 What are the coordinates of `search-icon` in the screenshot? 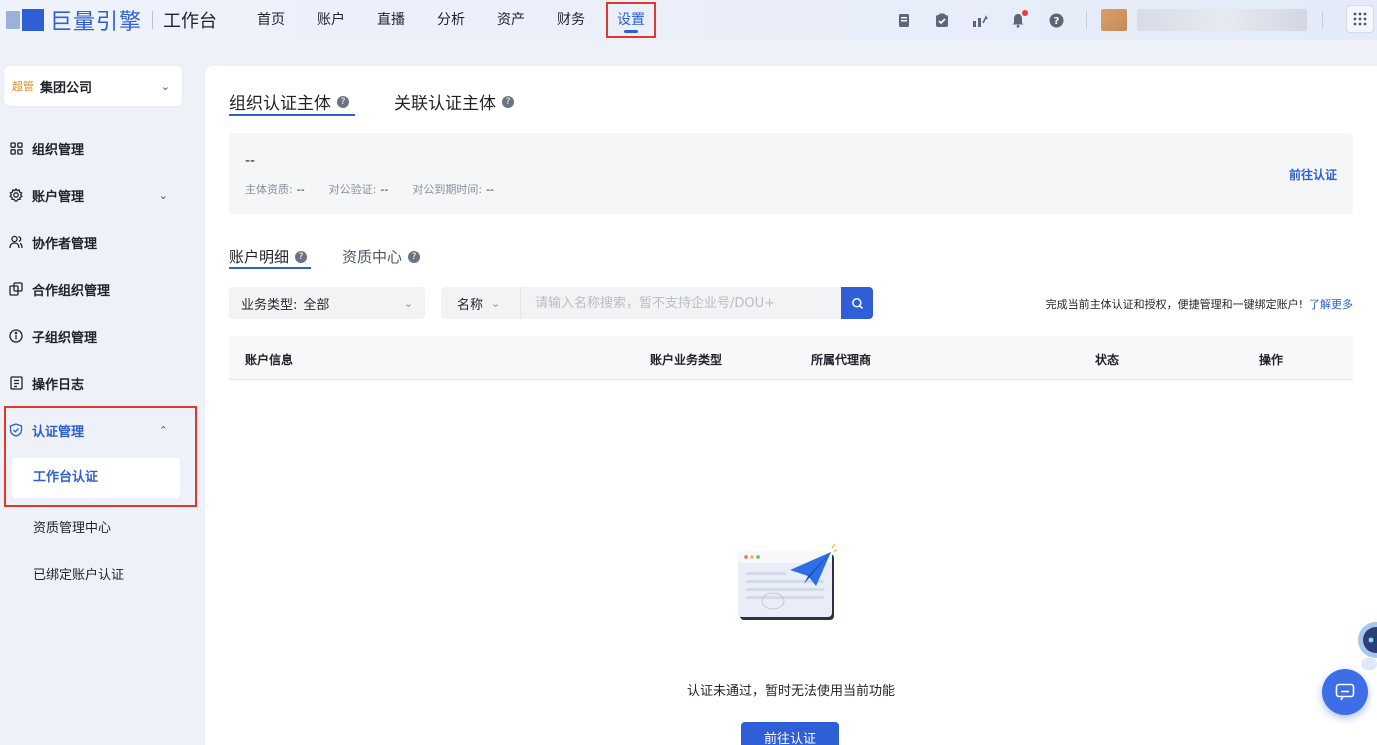 It's located at (857, 303).